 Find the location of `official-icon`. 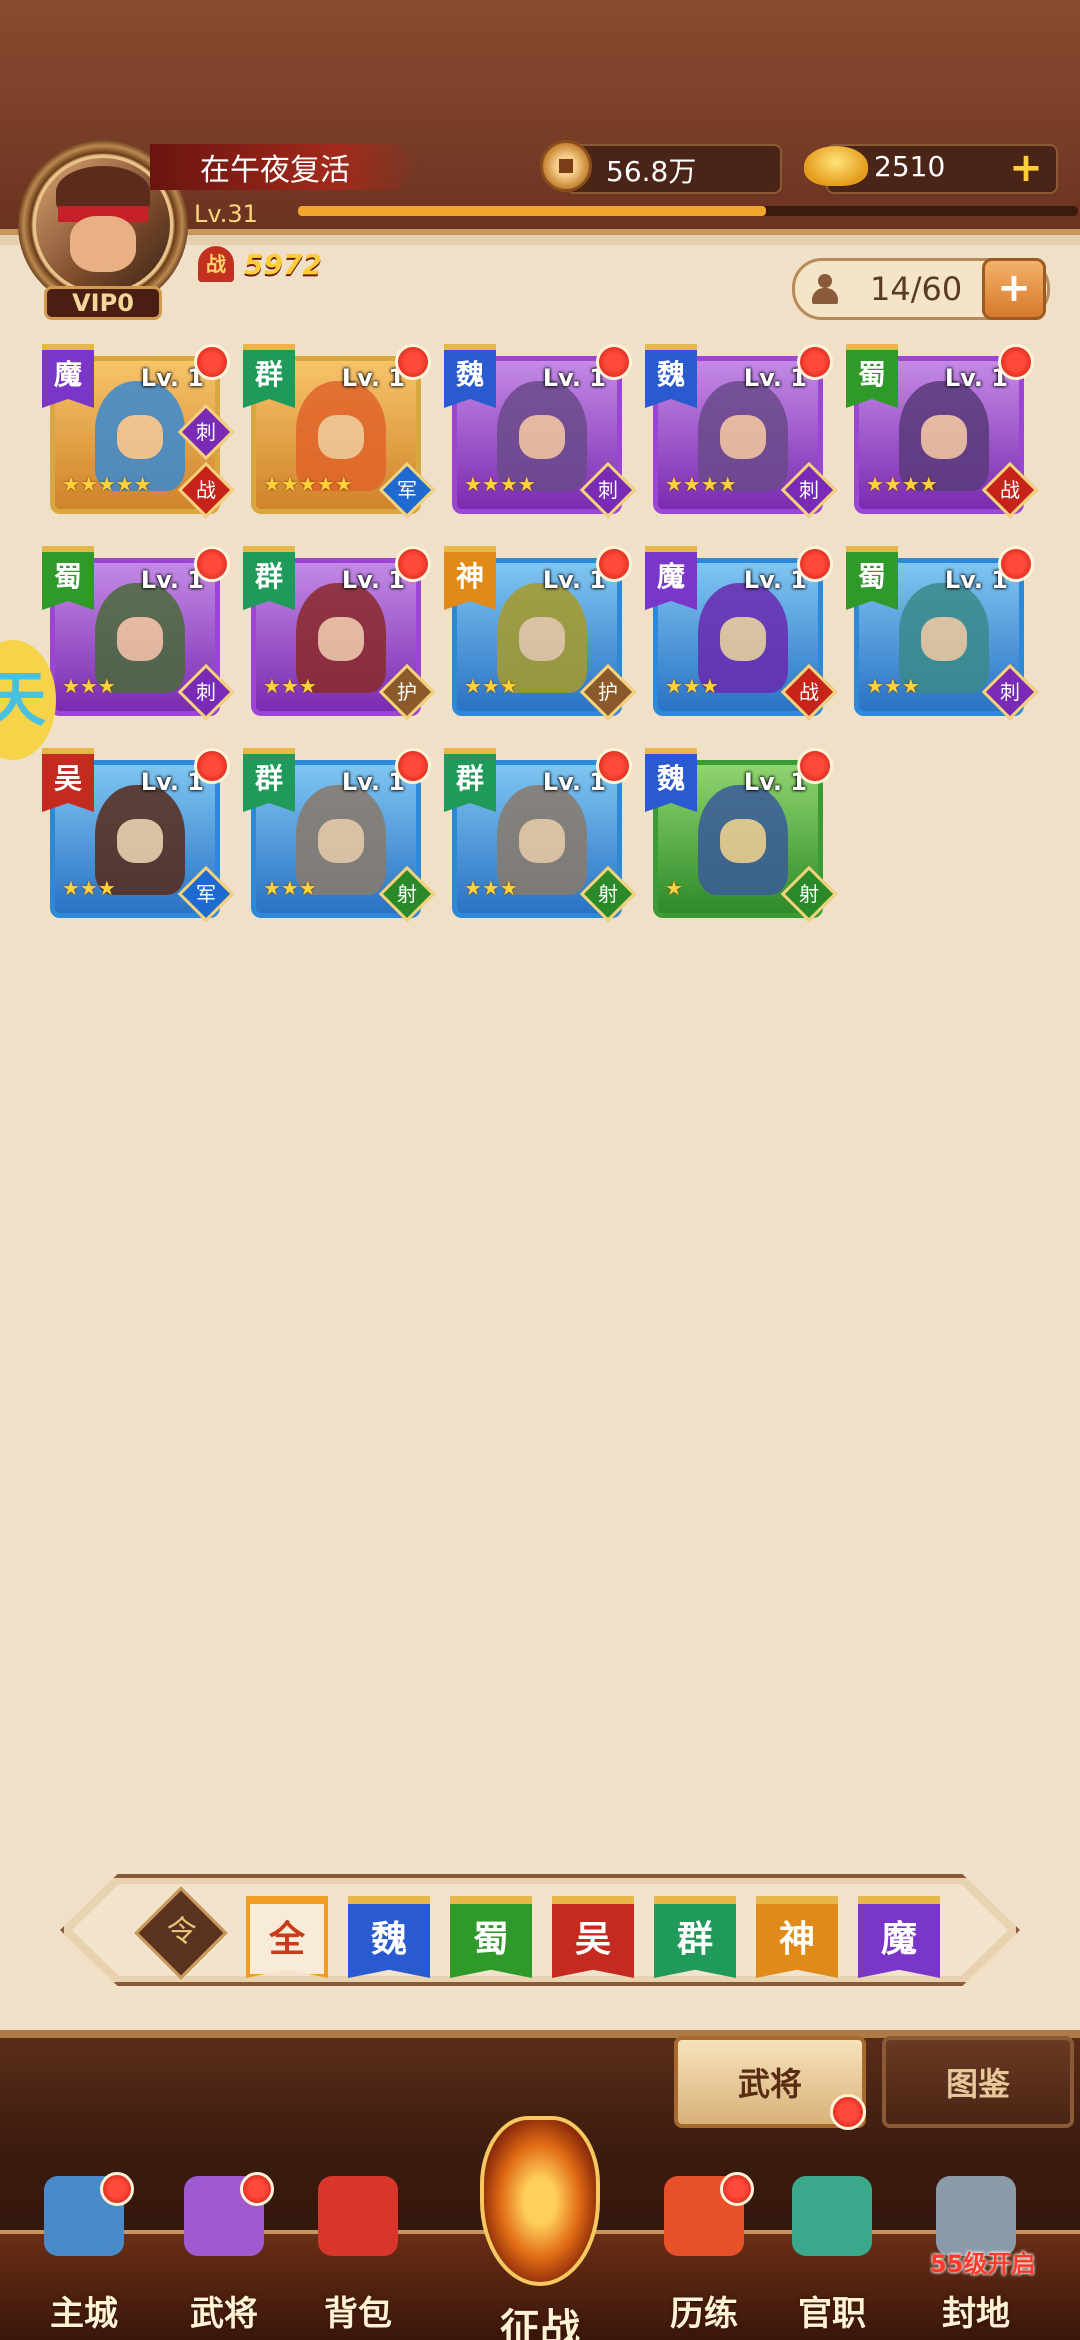

official-icon is located at coordinates (832, 2216).